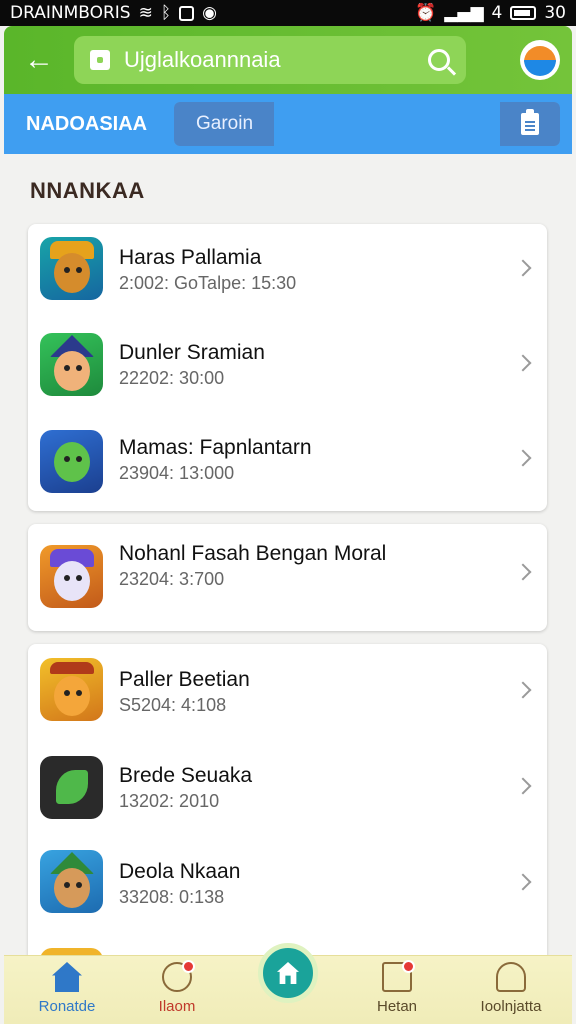 This screenshot has width=576, height=1024. What do you see at coordinates (71, 881) in the screenshot?
I see `game-icon-archer` at bounding box center [71, 881].